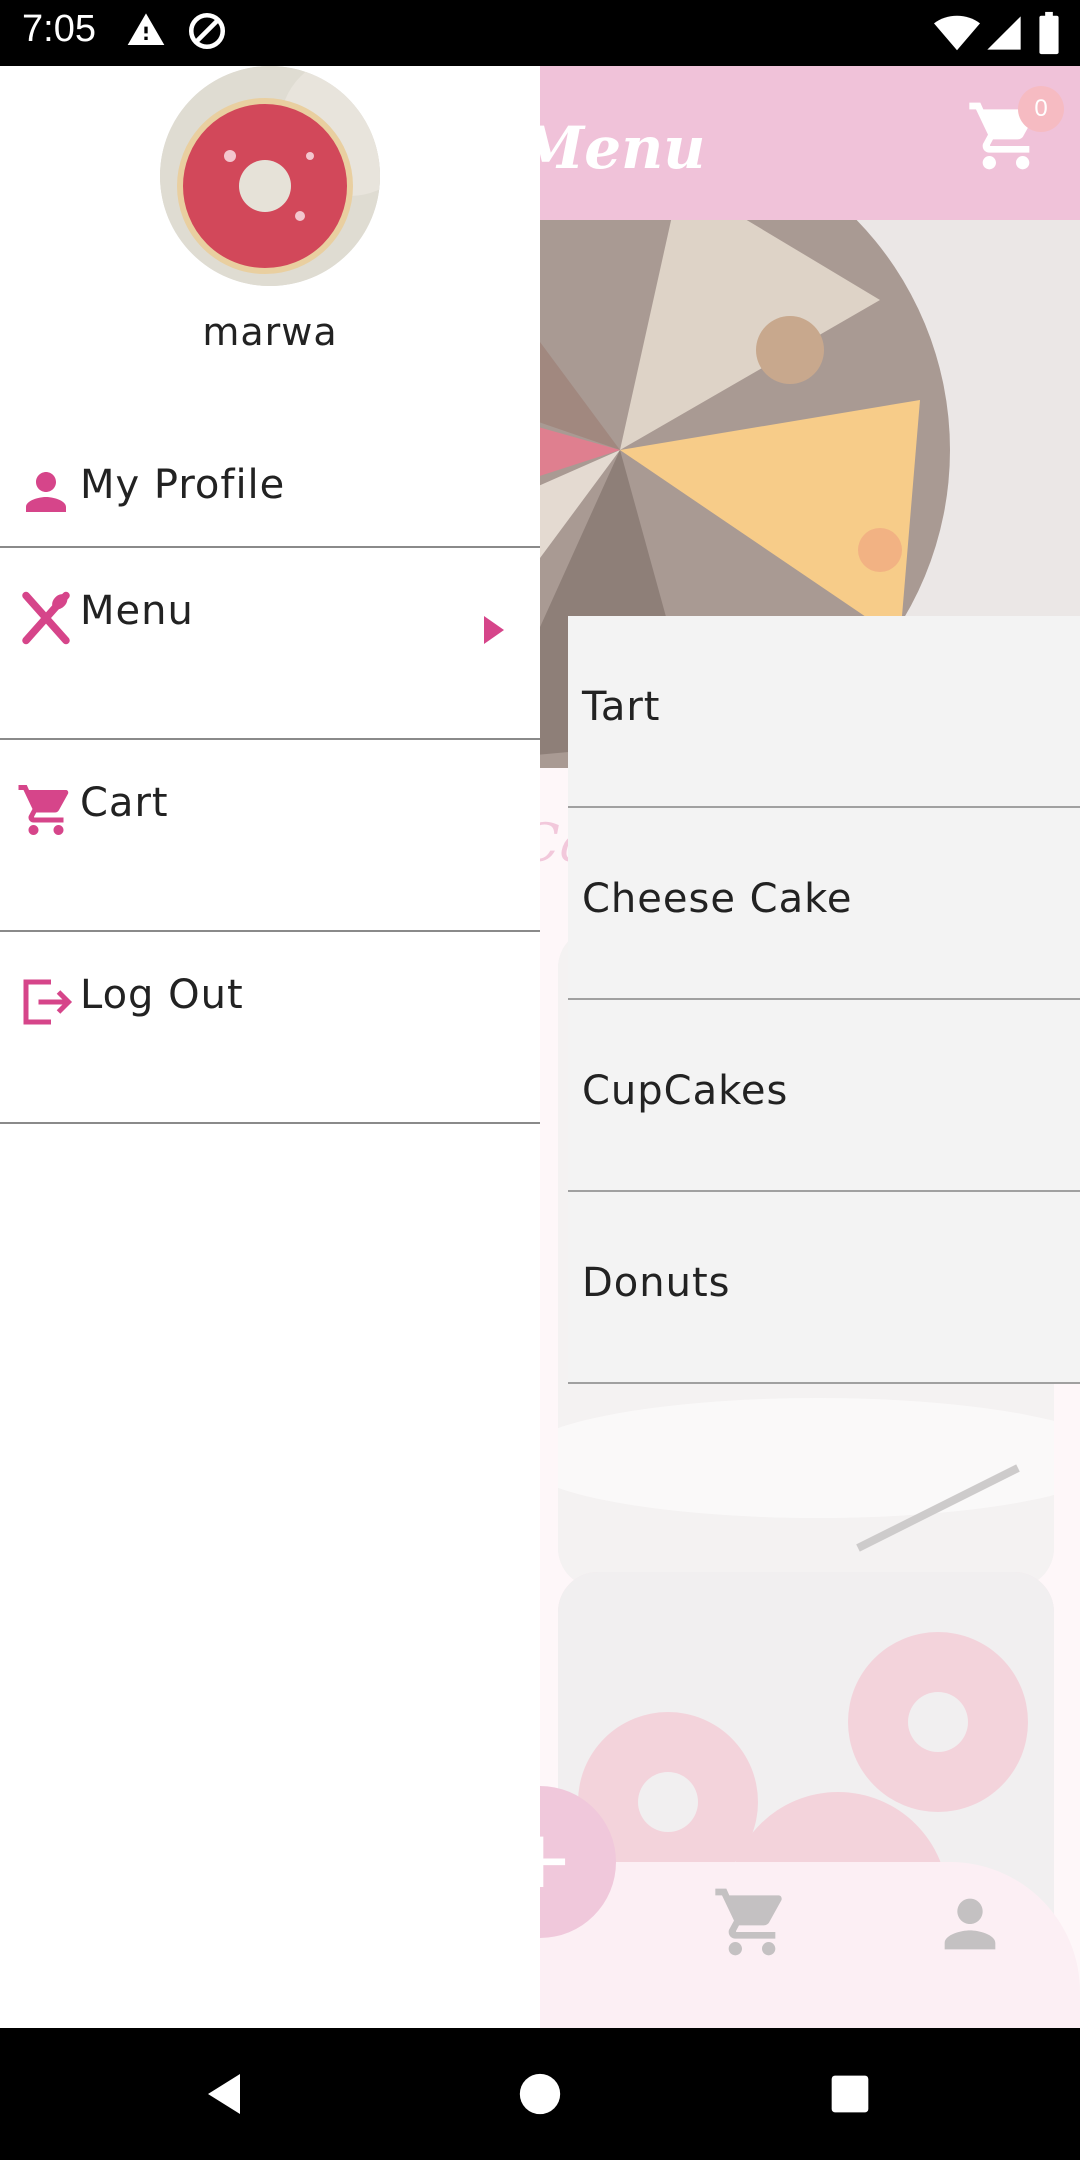 The height and width of the screenshot is (2160, 1080). What do you see at coordinates (46, 492) in the screenshot?
I see `person-icon` at bounding box center [46, 492].